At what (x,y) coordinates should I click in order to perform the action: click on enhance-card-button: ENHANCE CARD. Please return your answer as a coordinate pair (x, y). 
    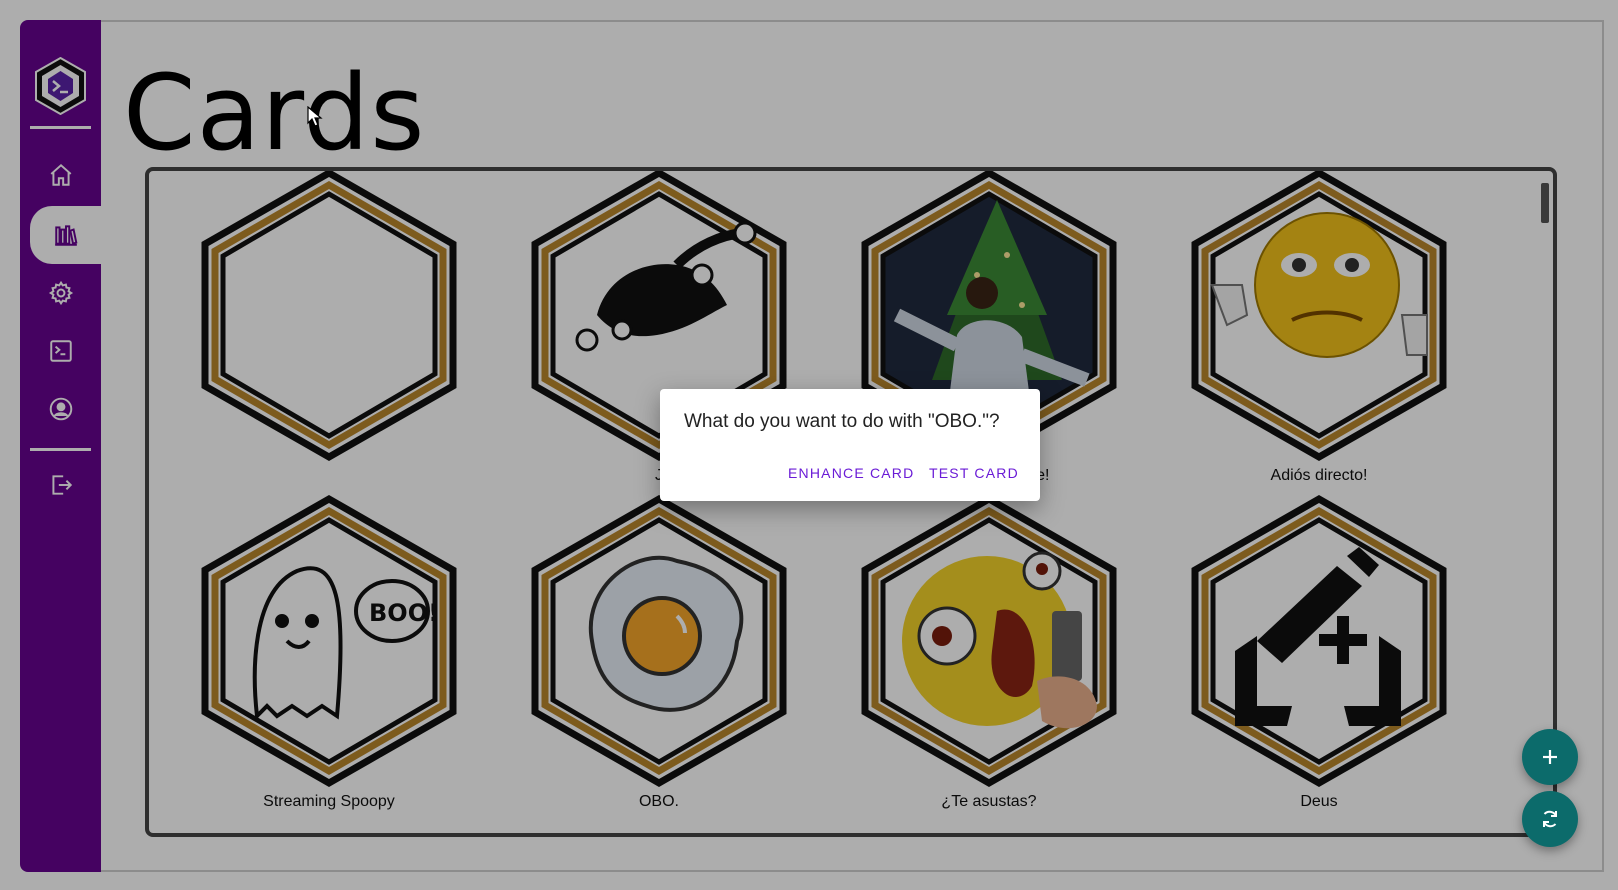
    Looking at the image, I should click on (851, 473).